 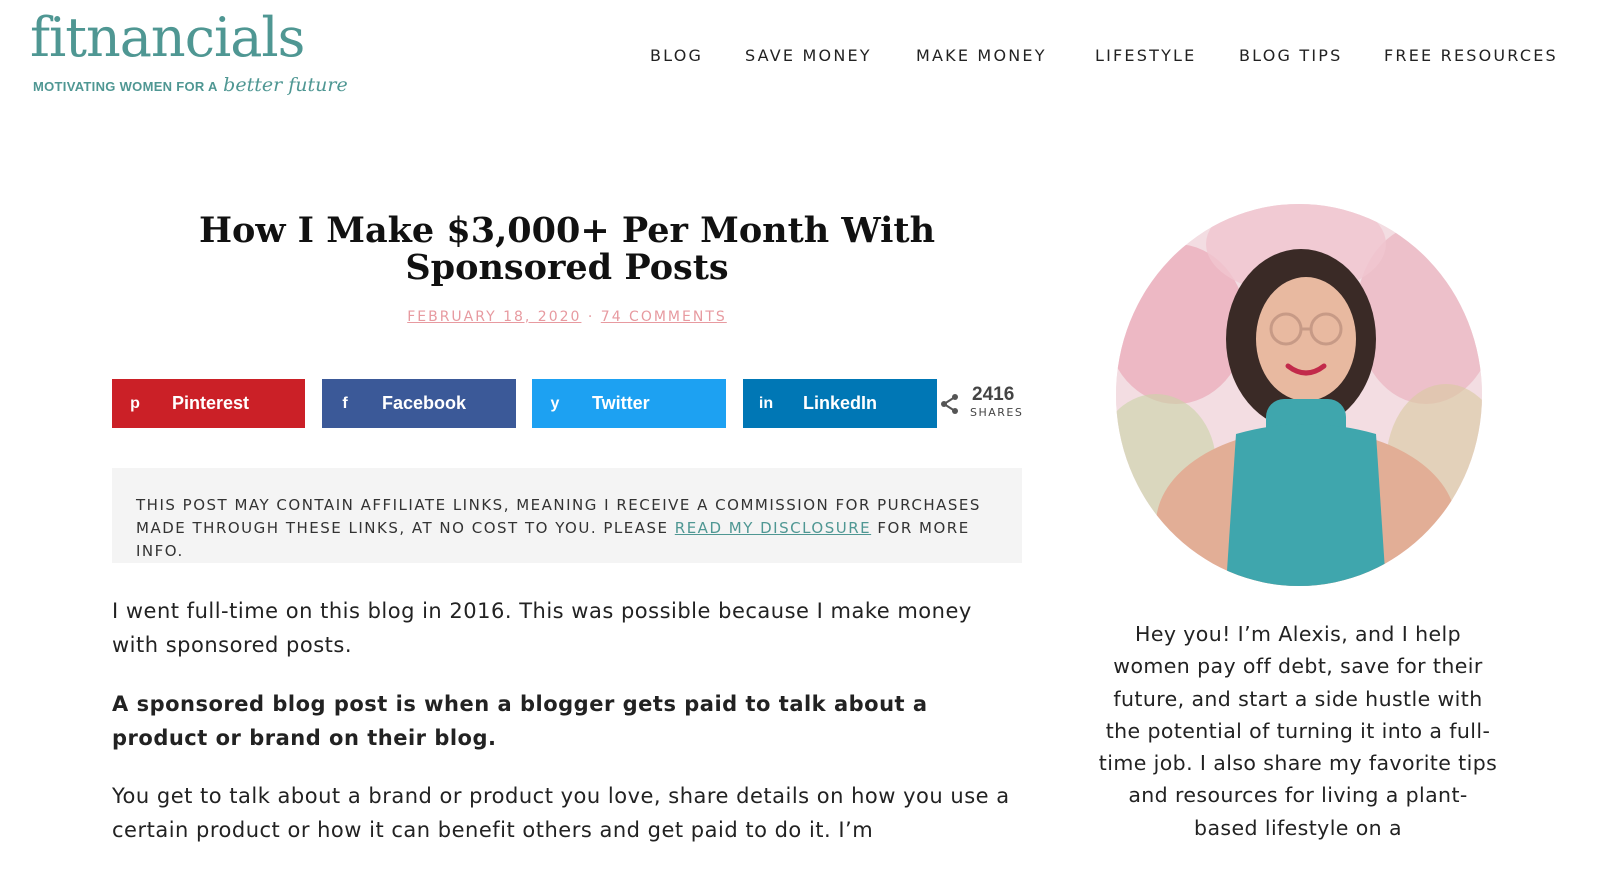 What do you see at coordinates (773, 528) in the screenshot?
I see `disclosure-link: READ MY DISCLOSURE` at bounding box center [773, 528].